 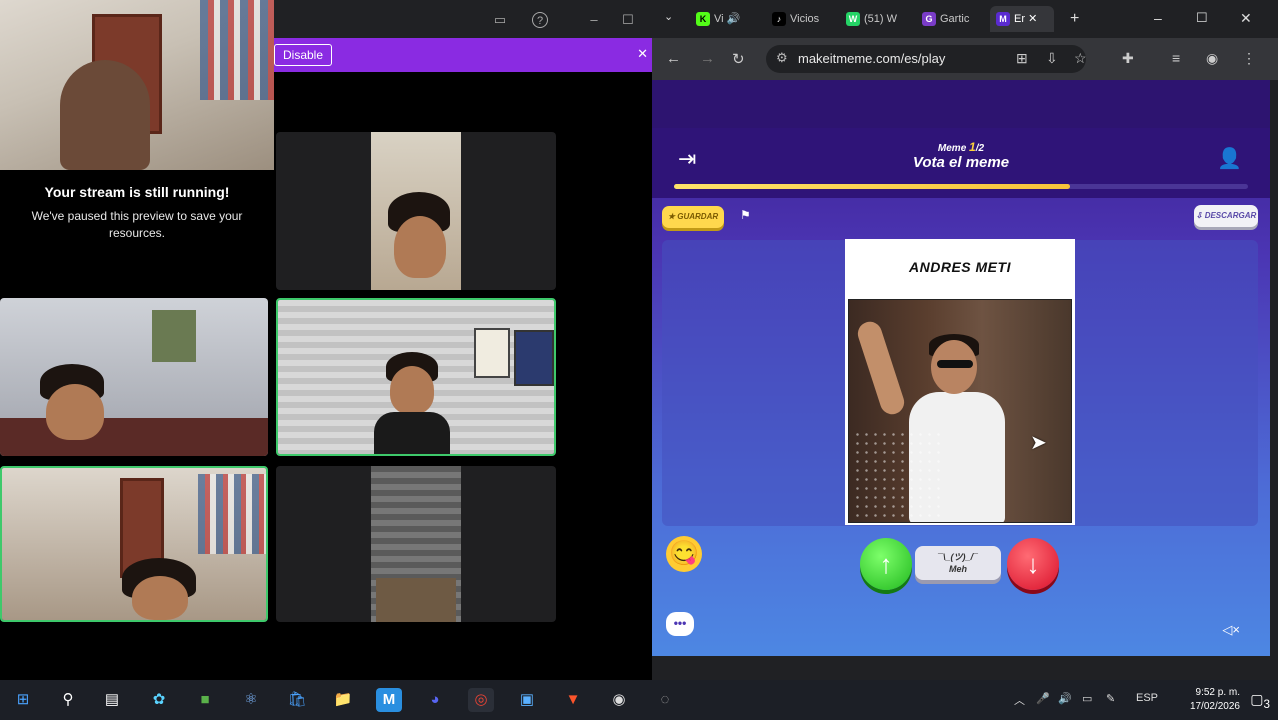 What do you see at coordinates (886, 564) in the screenshot?
I see `vote-up-button: ↑` at bounding box center [886, 564].